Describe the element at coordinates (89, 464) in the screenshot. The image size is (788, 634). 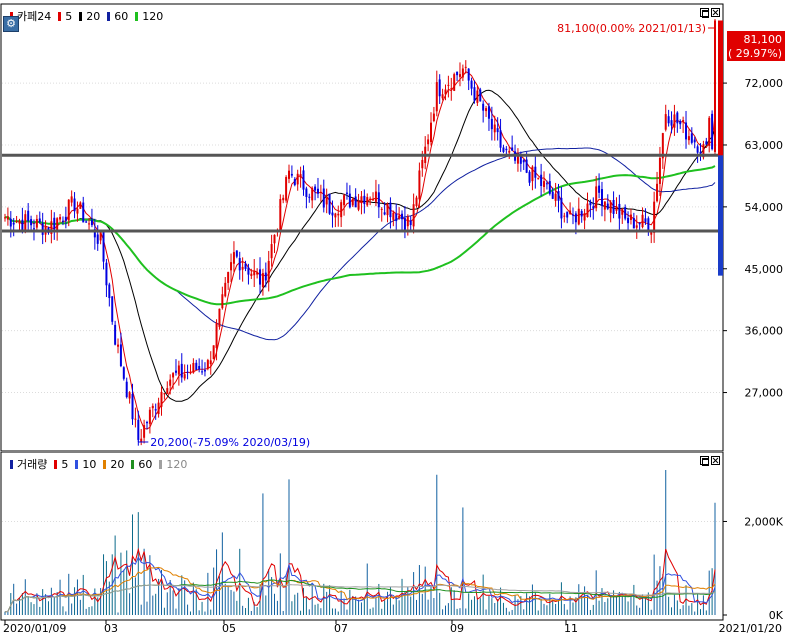
I see `vma10-label: 10` at that location.